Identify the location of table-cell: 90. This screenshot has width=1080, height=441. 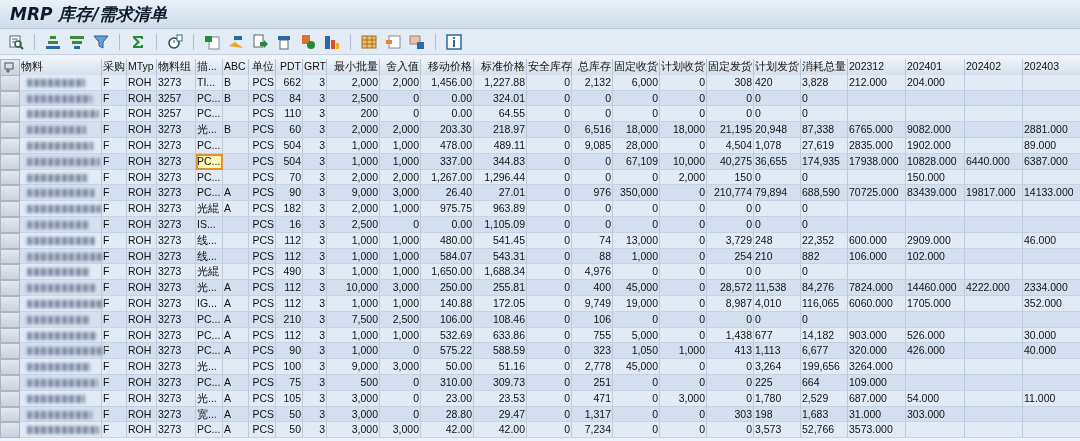
(289, 351).